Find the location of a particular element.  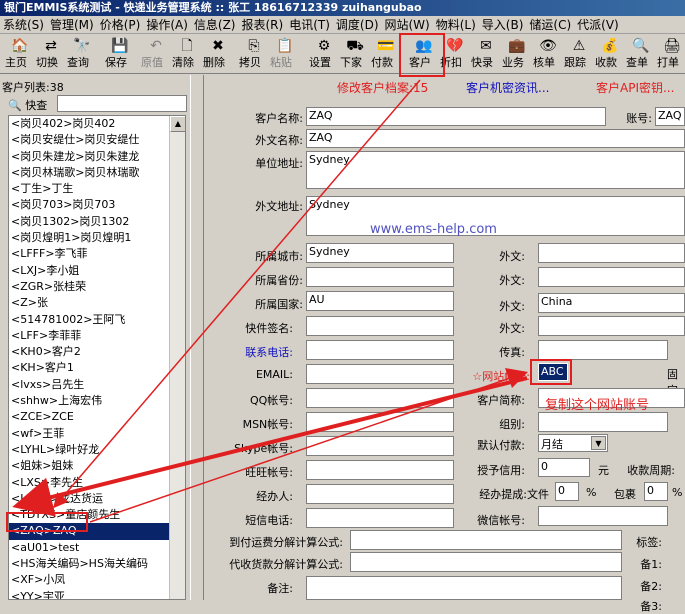

toolbar-button-19: 🔍 查单 is located at coordinates (641, 54).